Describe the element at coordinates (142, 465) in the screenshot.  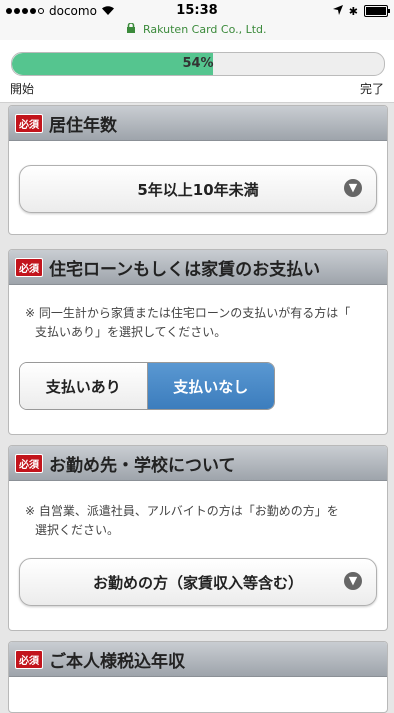
I see `section-title: お勤め先・学校について` at that location.